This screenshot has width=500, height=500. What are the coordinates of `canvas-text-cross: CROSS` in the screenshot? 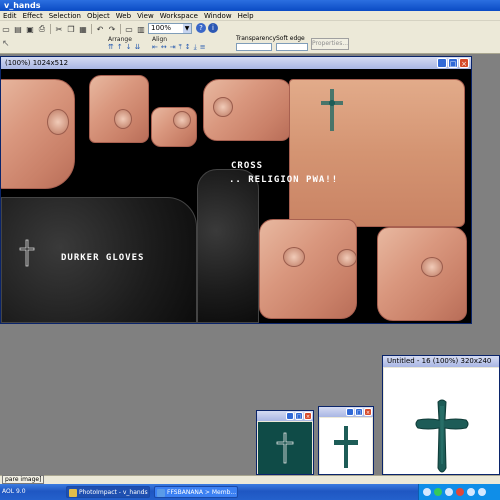 It's located at (247, 166).